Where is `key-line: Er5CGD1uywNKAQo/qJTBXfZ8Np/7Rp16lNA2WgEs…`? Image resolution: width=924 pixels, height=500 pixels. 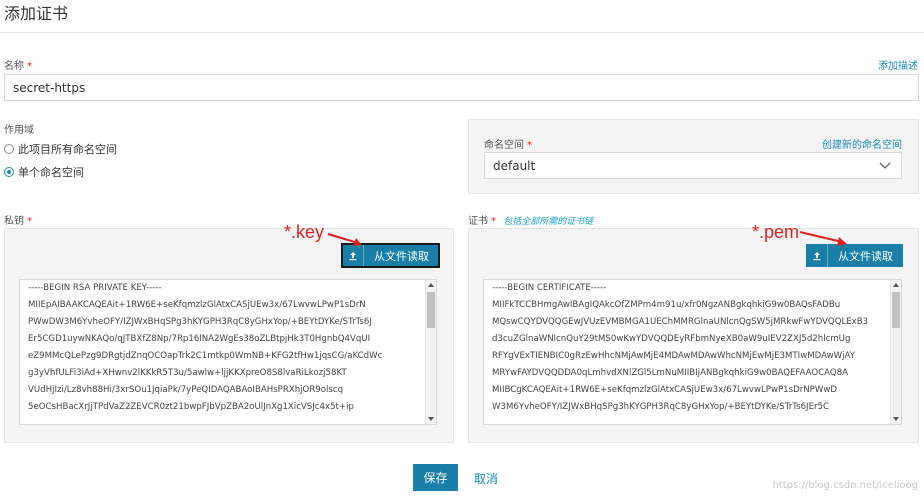 key-line: Er5CGD1uywNKAQo/qJTBXfZ8Np/7Rp16lNA2WgEs… is located at coordinates (199, 339).